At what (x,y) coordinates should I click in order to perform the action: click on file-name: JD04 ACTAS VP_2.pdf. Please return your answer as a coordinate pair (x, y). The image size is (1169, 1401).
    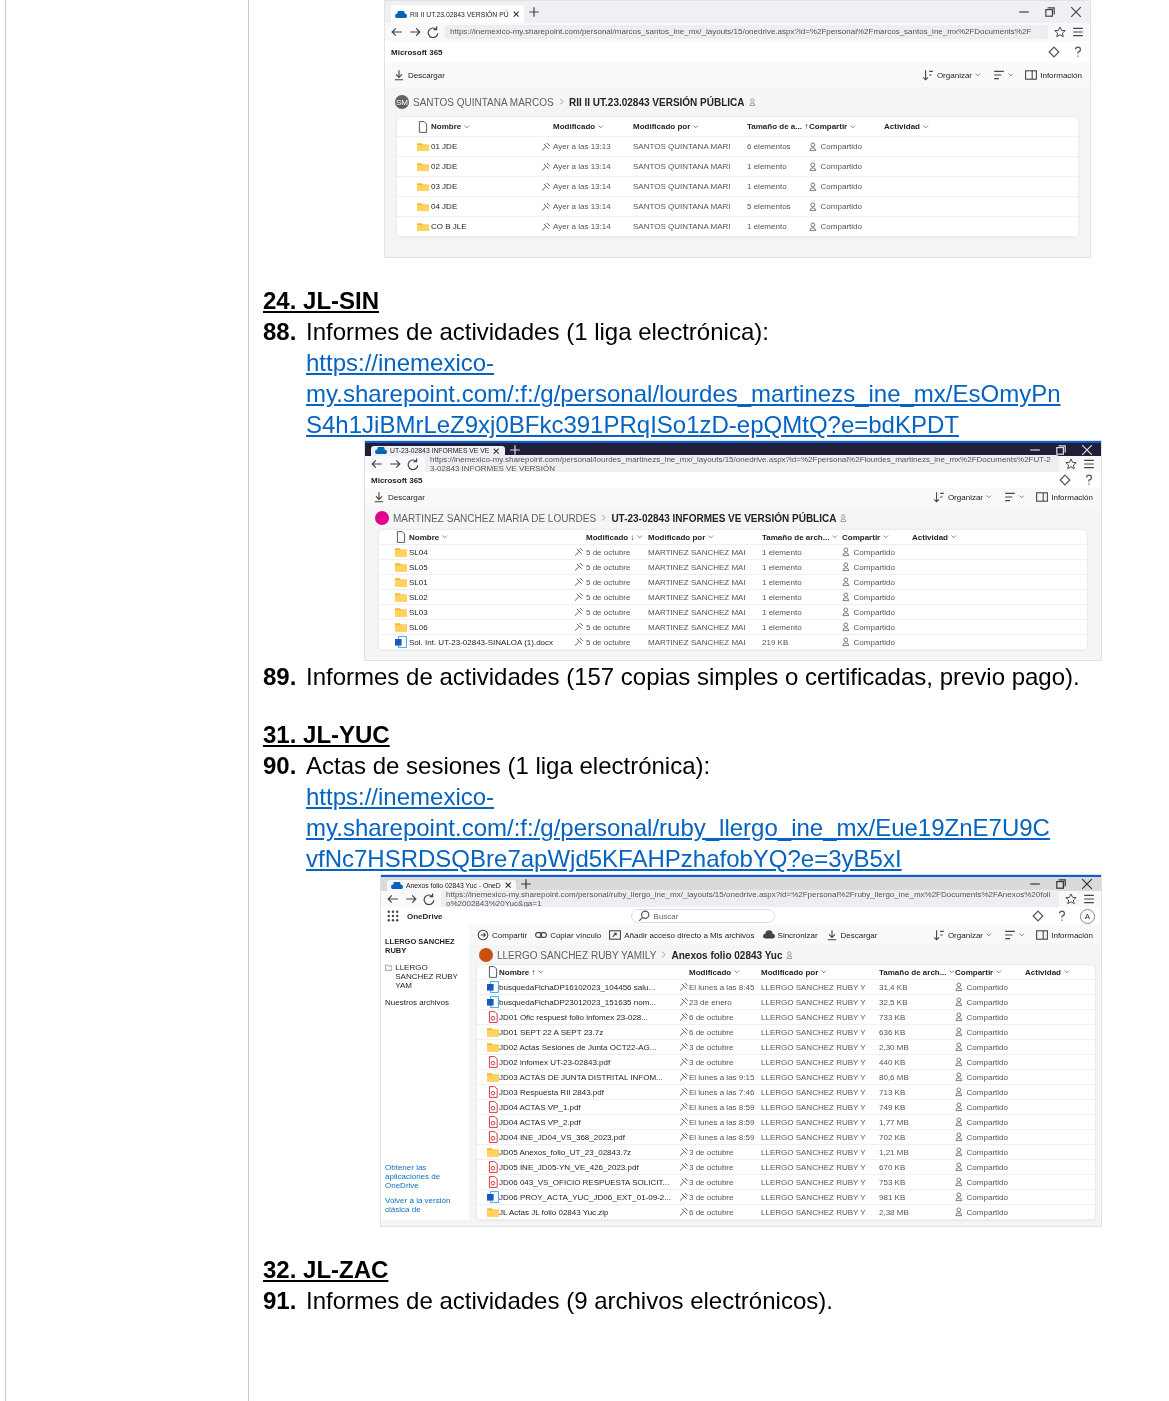
    Looking at the image, I should click on (589, 1122).